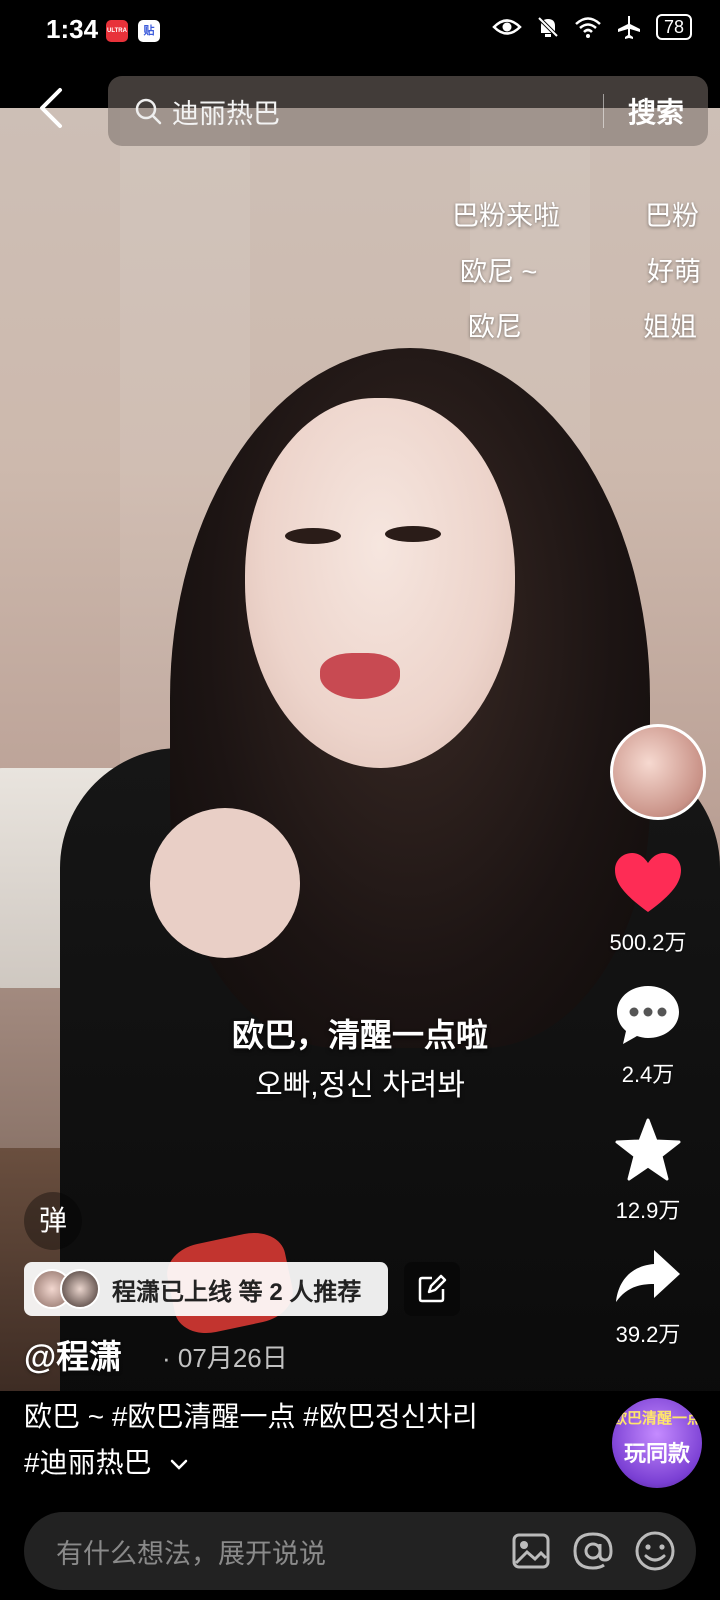 This screenshot has height=1600, width=720. What do you see at coordinates (387, 111) in the screenshot?
I see `search-query: 迪丽热巴` at bounding box center [387, 111].